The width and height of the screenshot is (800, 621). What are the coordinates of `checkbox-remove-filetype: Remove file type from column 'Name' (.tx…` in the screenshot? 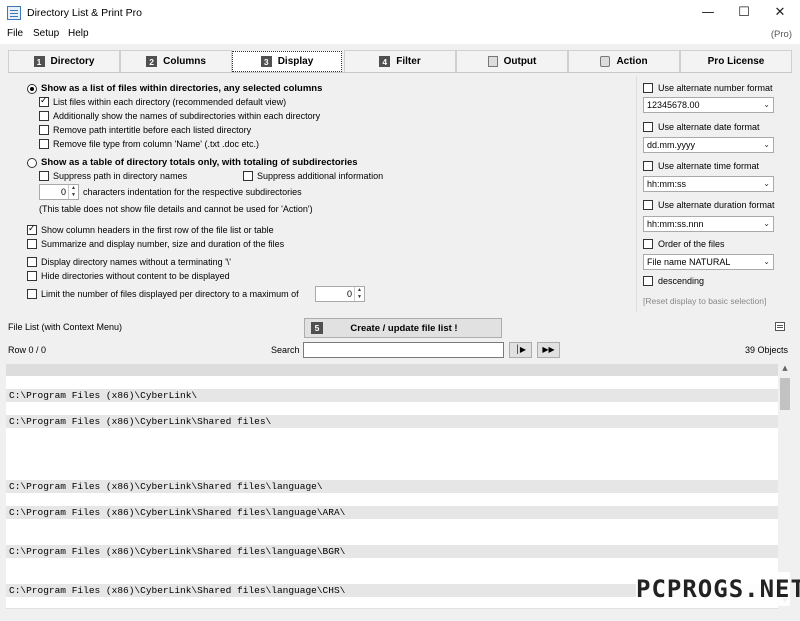 It's located at (149, 144).